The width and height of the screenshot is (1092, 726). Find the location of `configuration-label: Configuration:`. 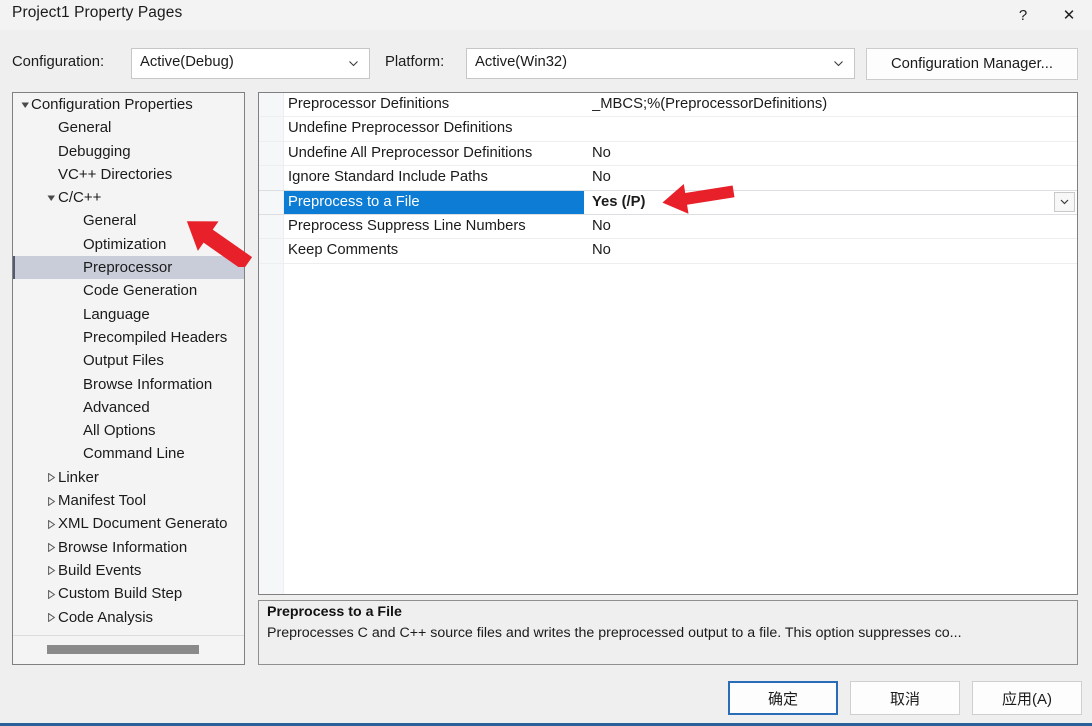

configuration-label: Configuration: is located at coordinates (58, 62).